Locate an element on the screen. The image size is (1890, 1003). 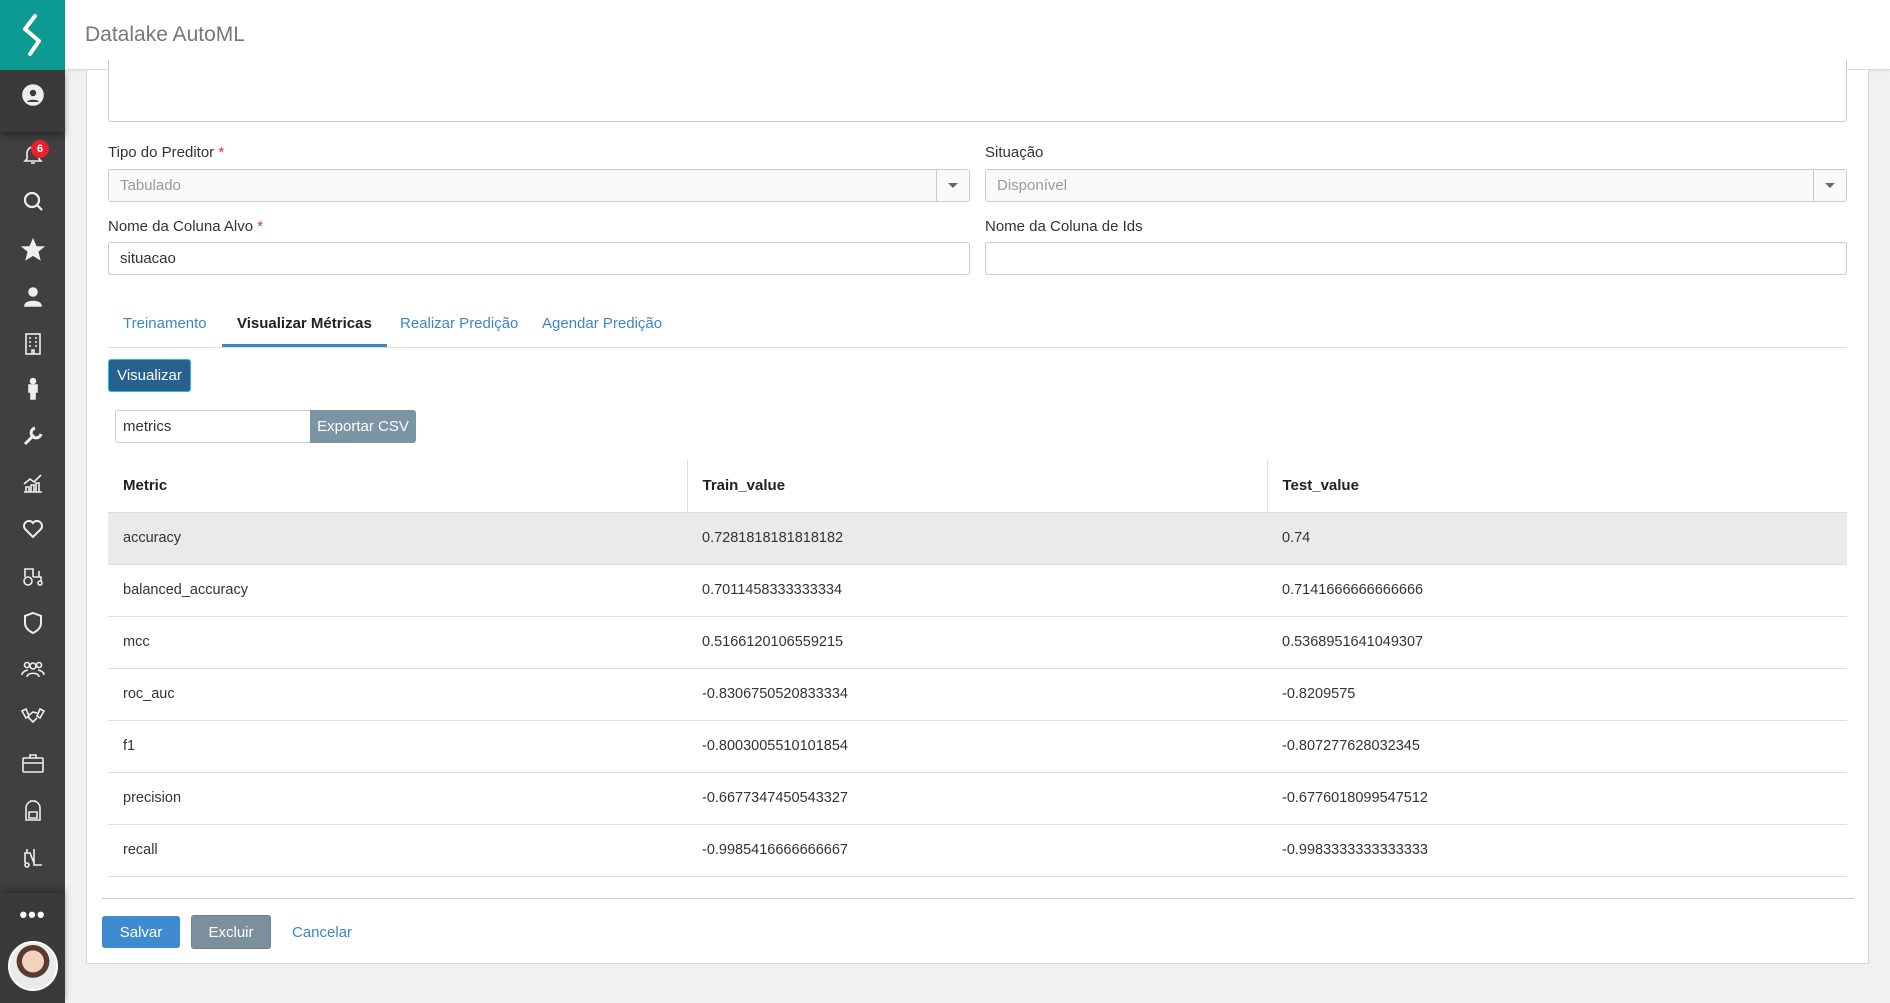
tab-divider is located at coordinates (977, 347).